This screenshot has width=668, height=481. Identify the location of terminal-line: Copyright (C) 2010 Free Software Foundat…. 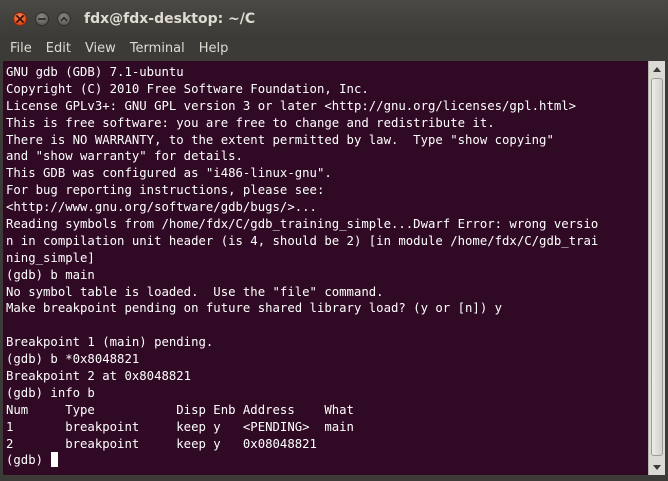
(187, 88).